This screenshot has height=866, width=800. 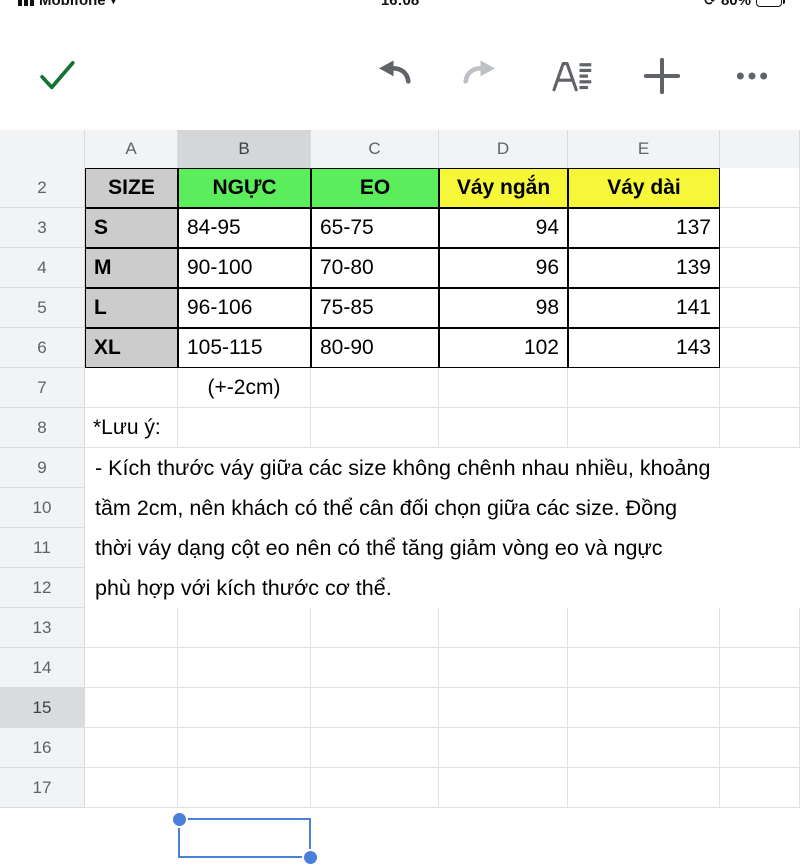 I want to click on table-row: 7 (+-2cm), so click(x=400, y=388).